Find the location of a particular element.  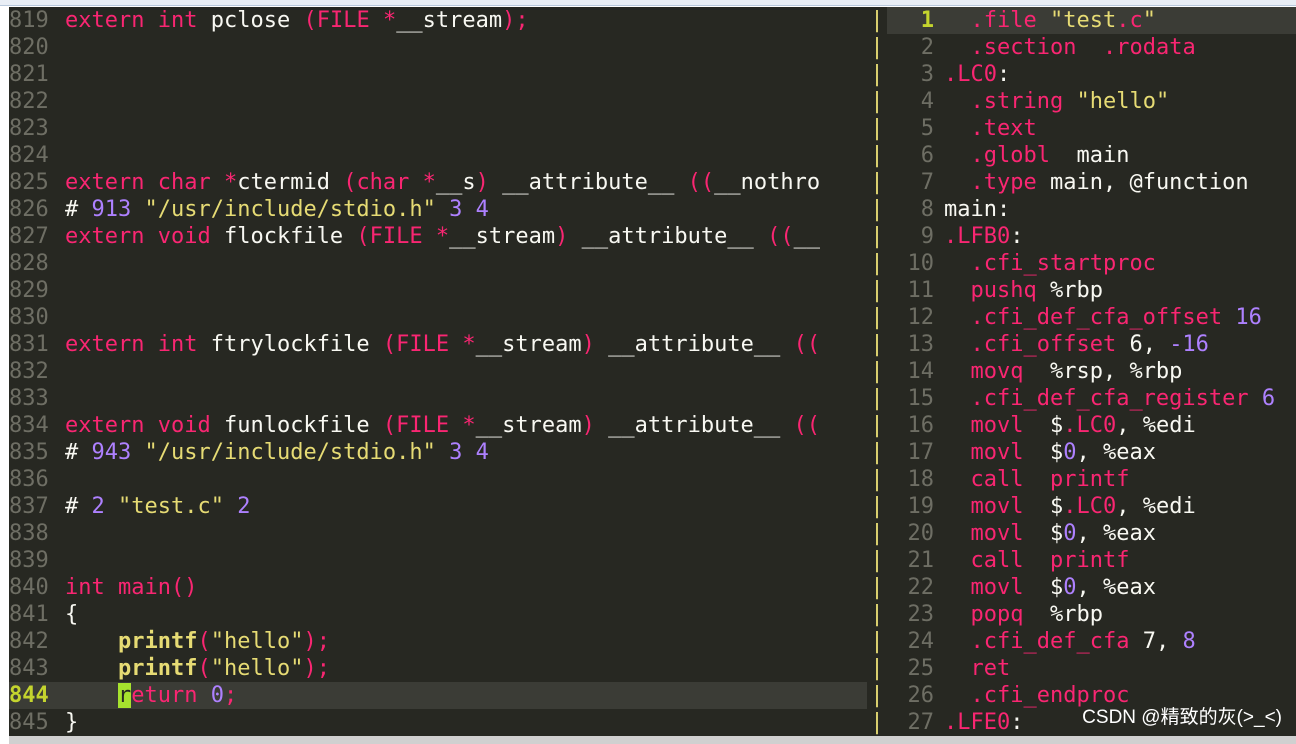

right-code-line: 15 .cfi_def_cfa_register 6 is located at coordinates (1091, 398).